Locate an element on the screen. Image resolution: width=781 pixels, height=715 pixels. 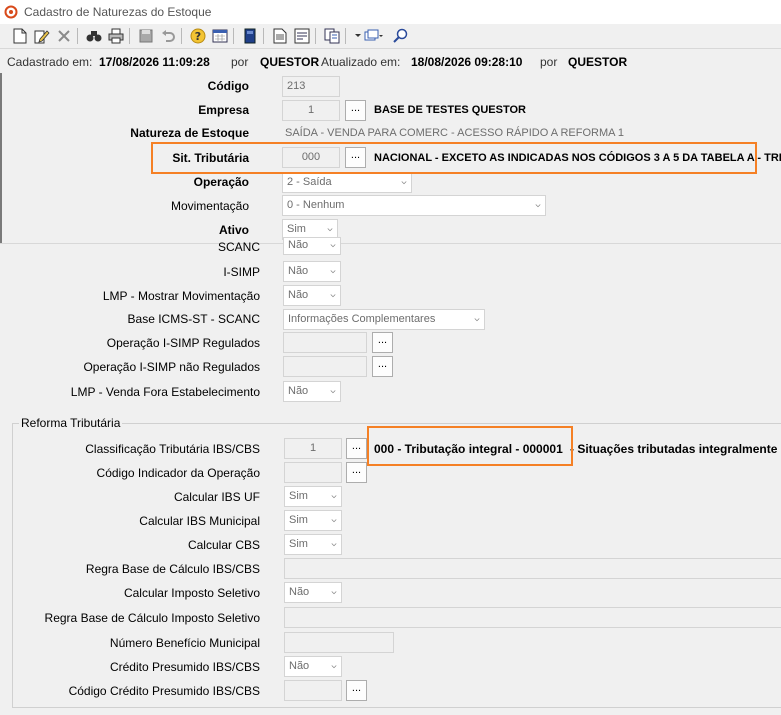
updated-by-value: QUESTOR is located at coordinates (598, 62).